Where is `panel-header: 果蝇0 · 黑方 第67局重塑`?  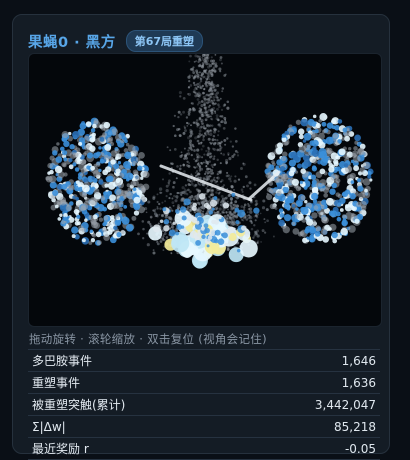
panel-header: 果蝇0 · 黑方 第67局重塑 is located at coordinates (116, 41).